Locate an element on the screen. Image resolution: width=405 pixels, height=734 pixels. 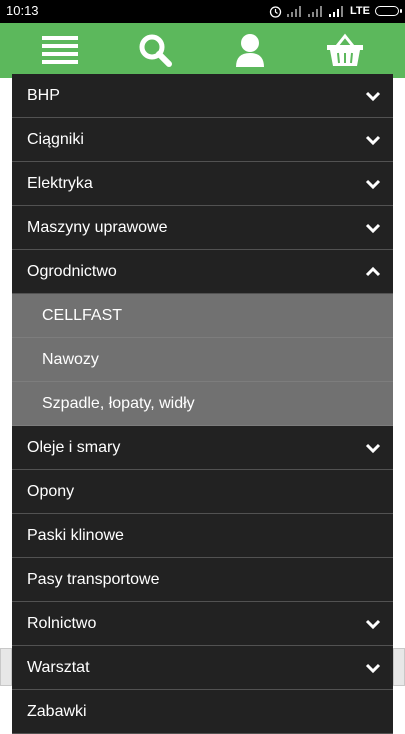
status-bar: 10:13 LTE is located at coordinates (202, 11).